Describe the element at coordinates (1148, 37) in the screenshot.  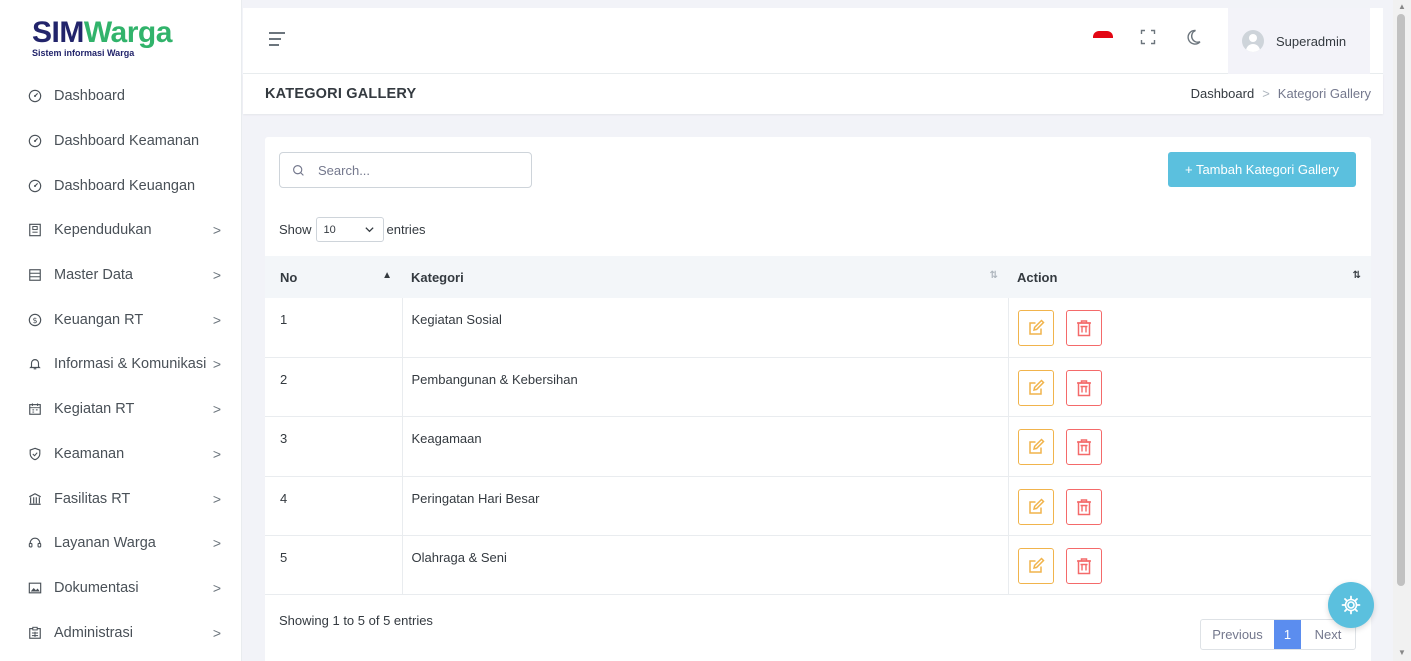
I see `fullscreen-icon` at that location.